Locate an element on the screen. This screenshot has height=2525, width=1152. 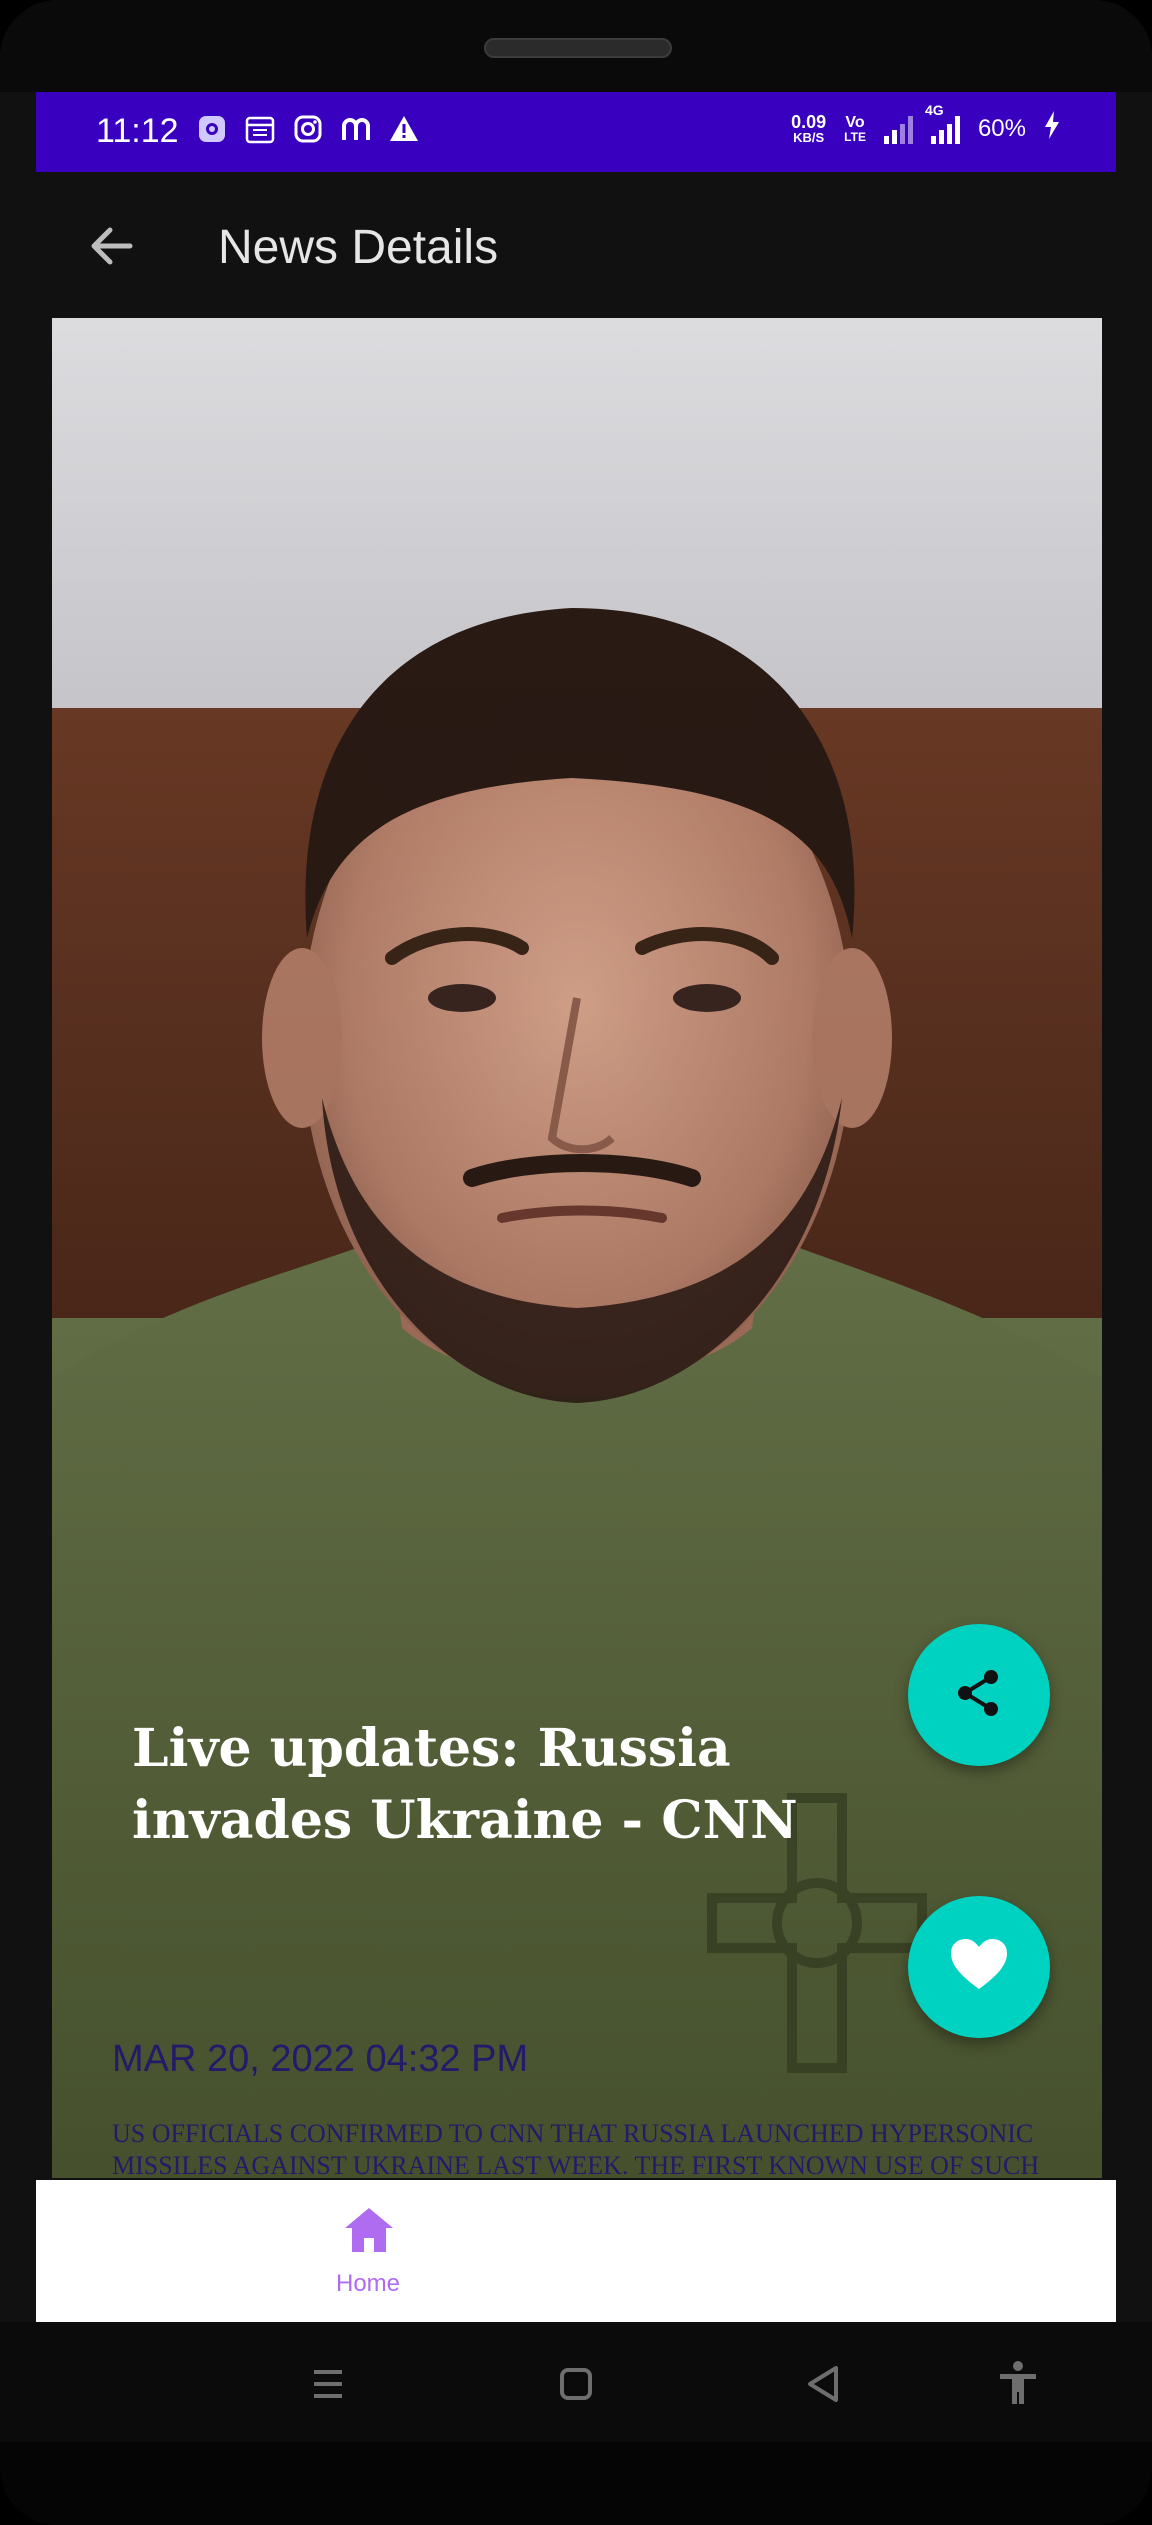
settings-icon is located at coordinates (212, 130).